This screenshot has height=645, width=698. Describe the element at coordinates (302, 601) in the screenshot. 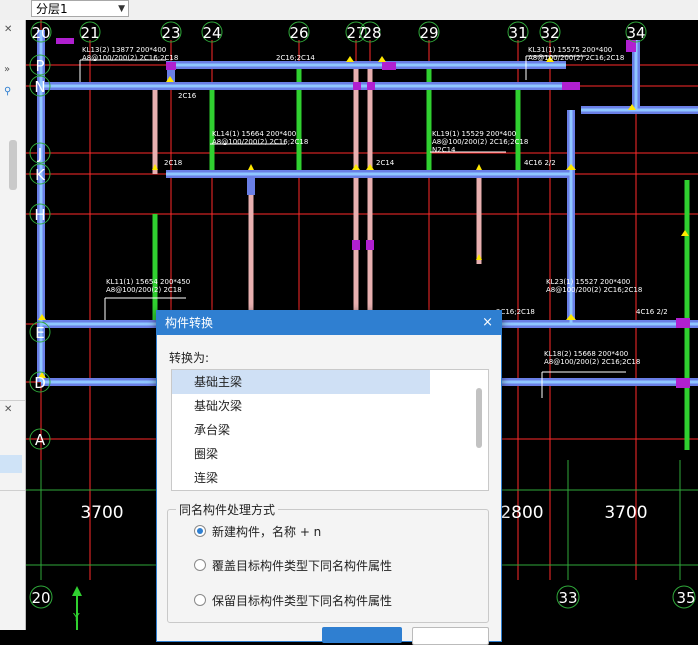

I see `radio-label: 保留目标构件类型下同名构件属性` at that location.